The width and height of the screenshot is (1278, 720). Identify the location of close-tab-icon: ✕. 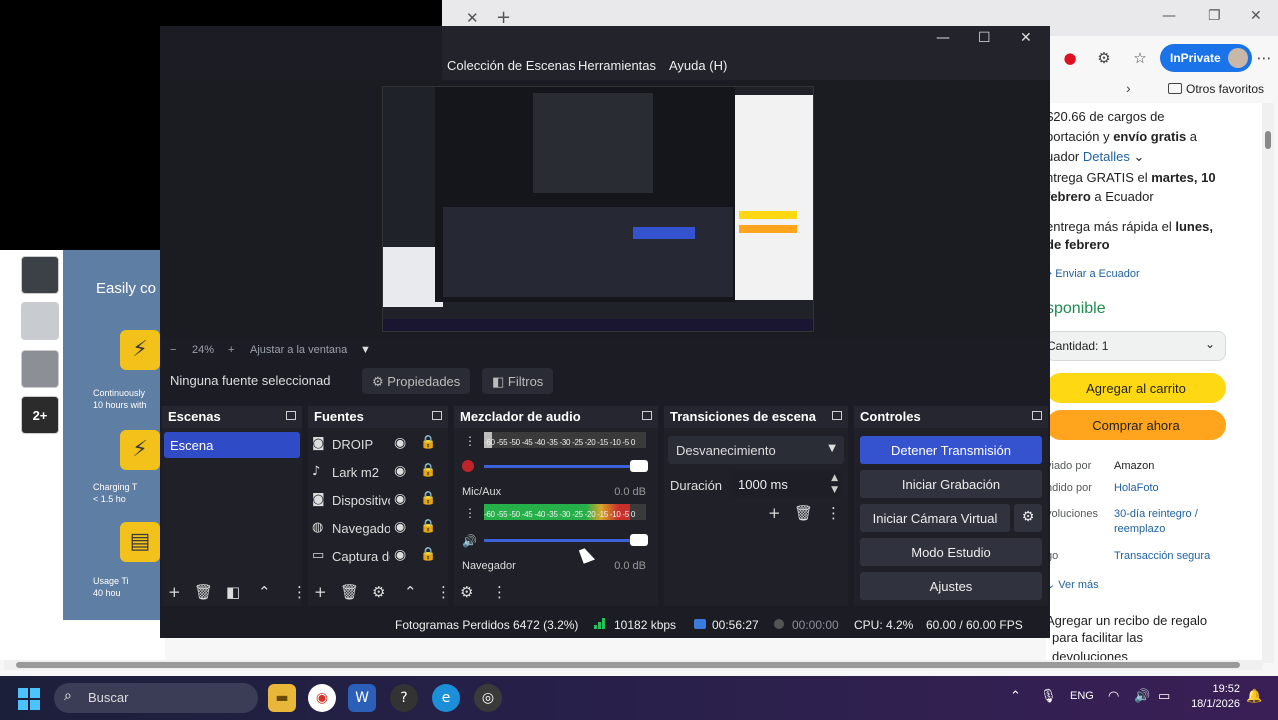
(472, 18).